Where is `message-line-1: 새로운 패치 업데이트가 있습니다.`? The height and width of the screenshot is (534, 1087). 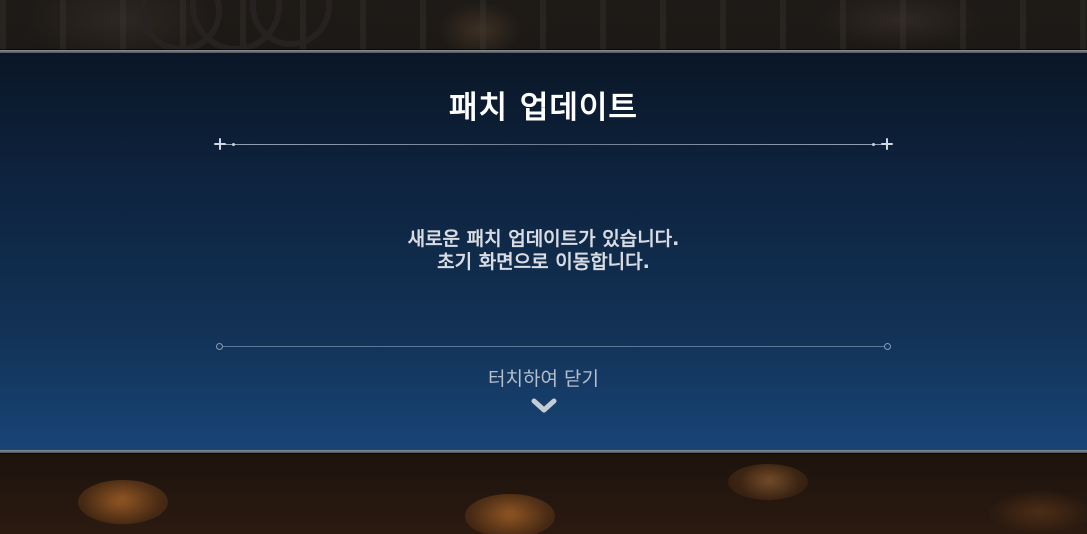 message-line-1: 새로운 패치 업데이트가 있습니다. is located at coordinates (543, 239).